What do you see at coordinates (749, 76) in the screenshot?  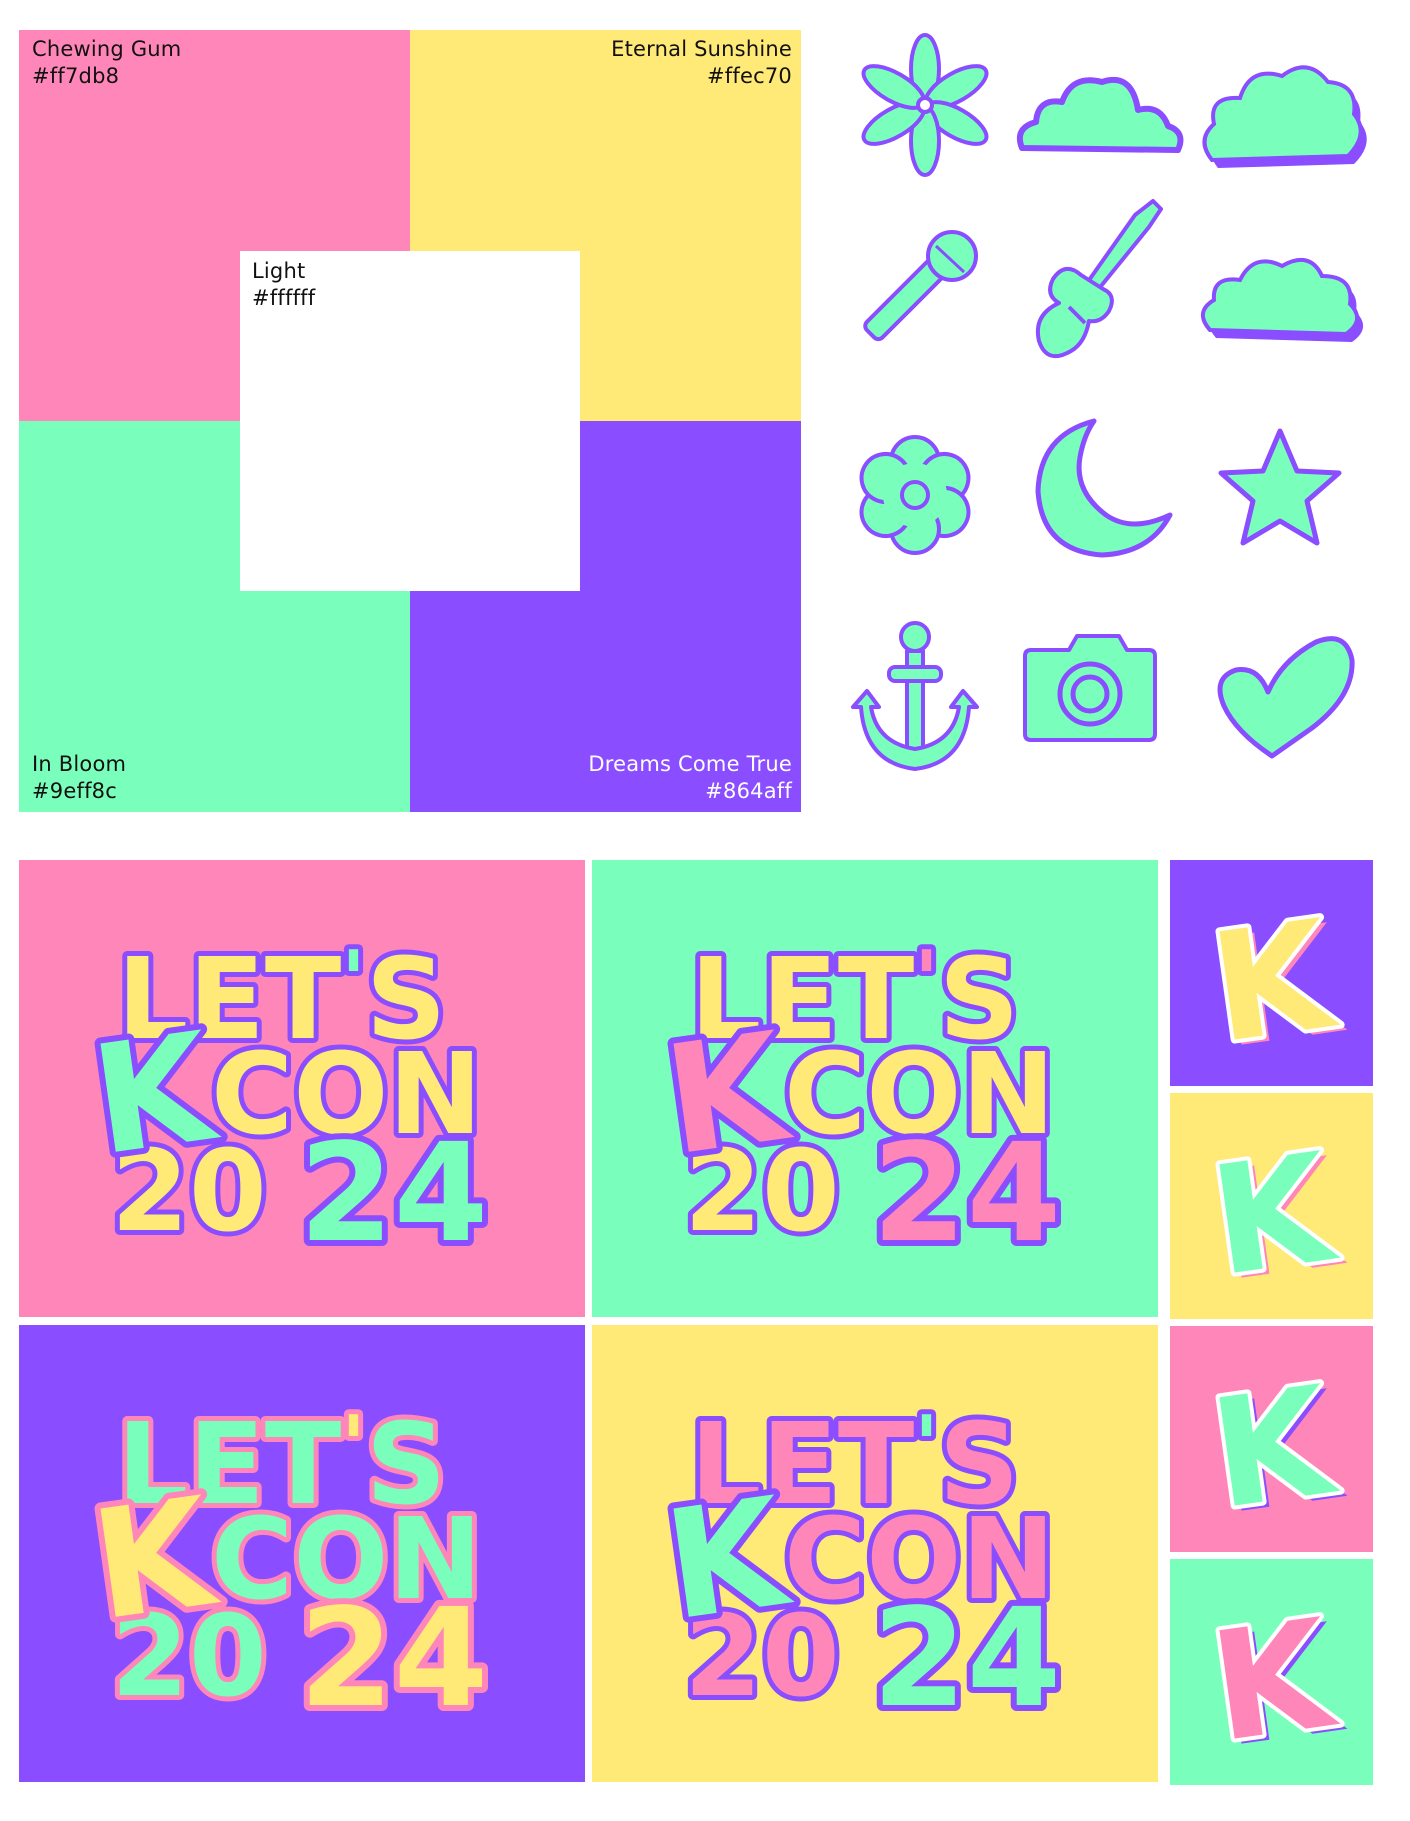 I see `swatch-hex: #ffec70` at bounding box center [749, 76].